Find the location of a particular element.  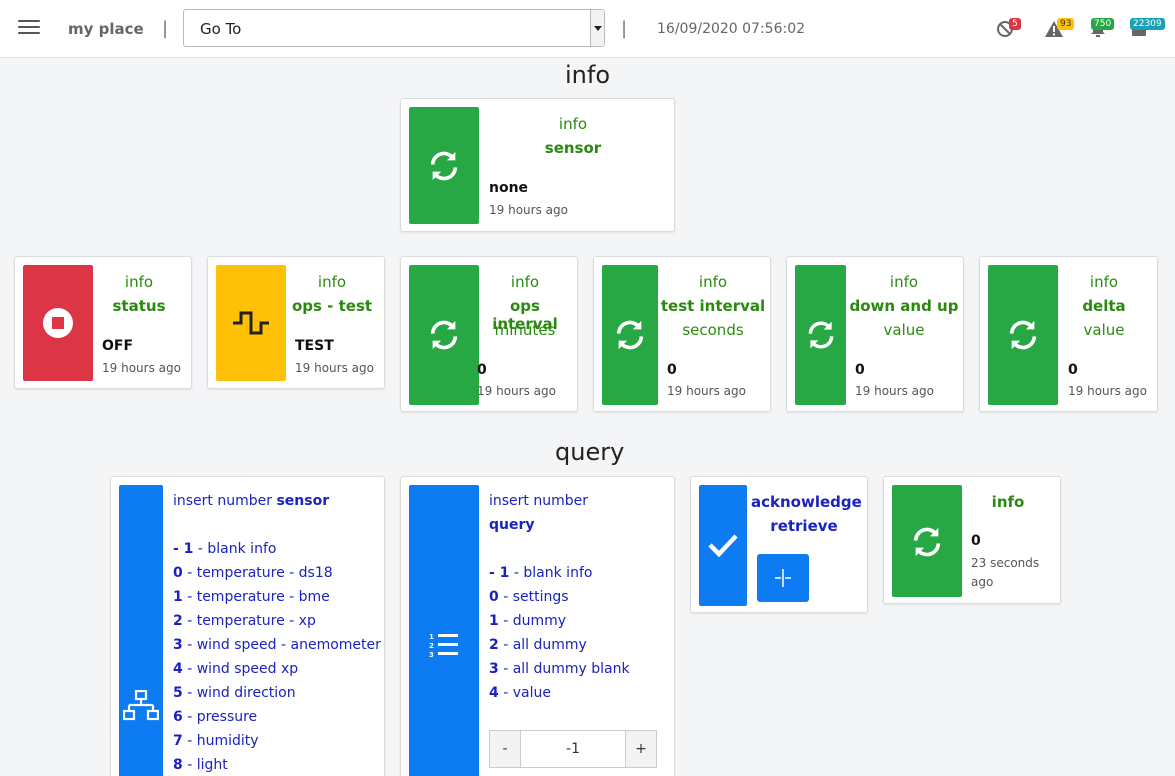

quantity-stepper: - -1 + is located at coordinates (573, 749).